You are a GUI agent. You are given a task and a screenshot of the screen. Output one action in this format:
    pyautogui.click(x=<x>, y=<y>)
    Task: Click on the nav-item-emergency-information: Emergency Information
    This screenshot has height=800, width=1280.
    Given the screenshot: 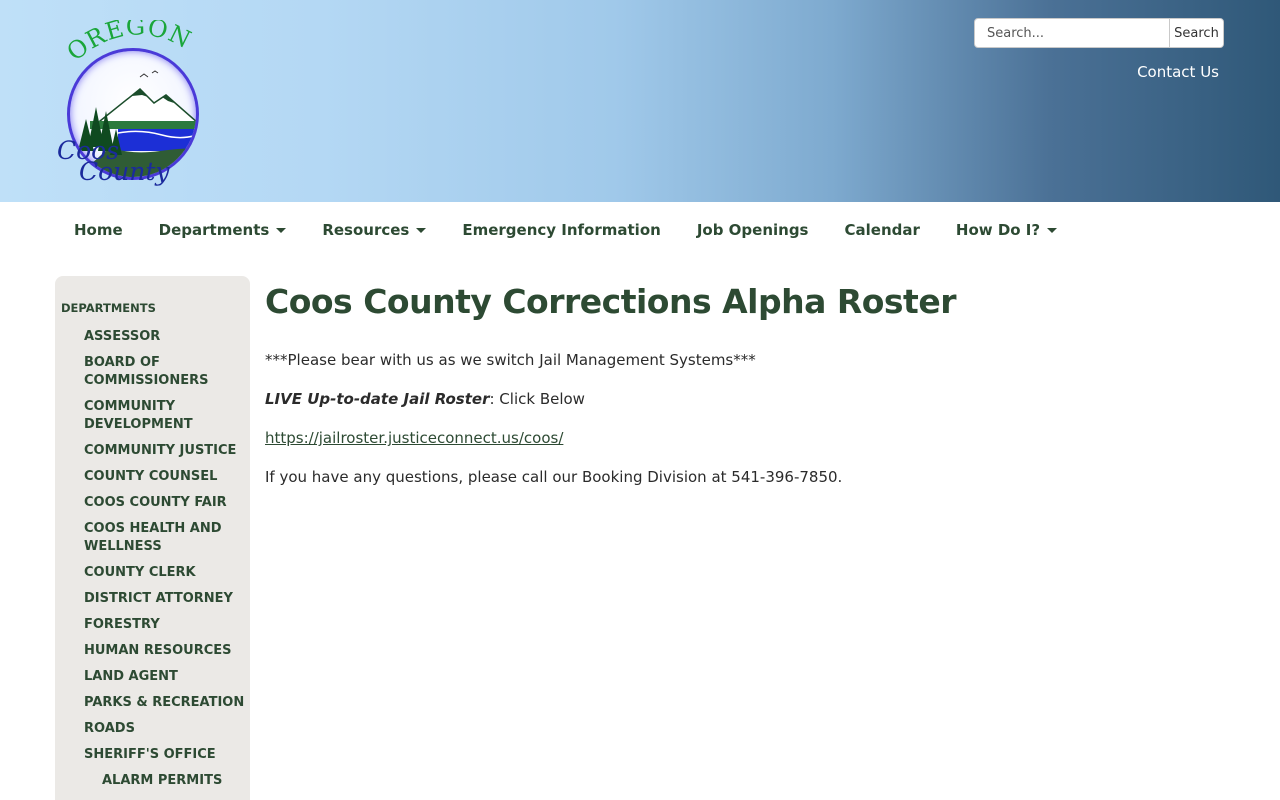 What is the action you would take?
    pyautogui.click(x=561, y=230)
    